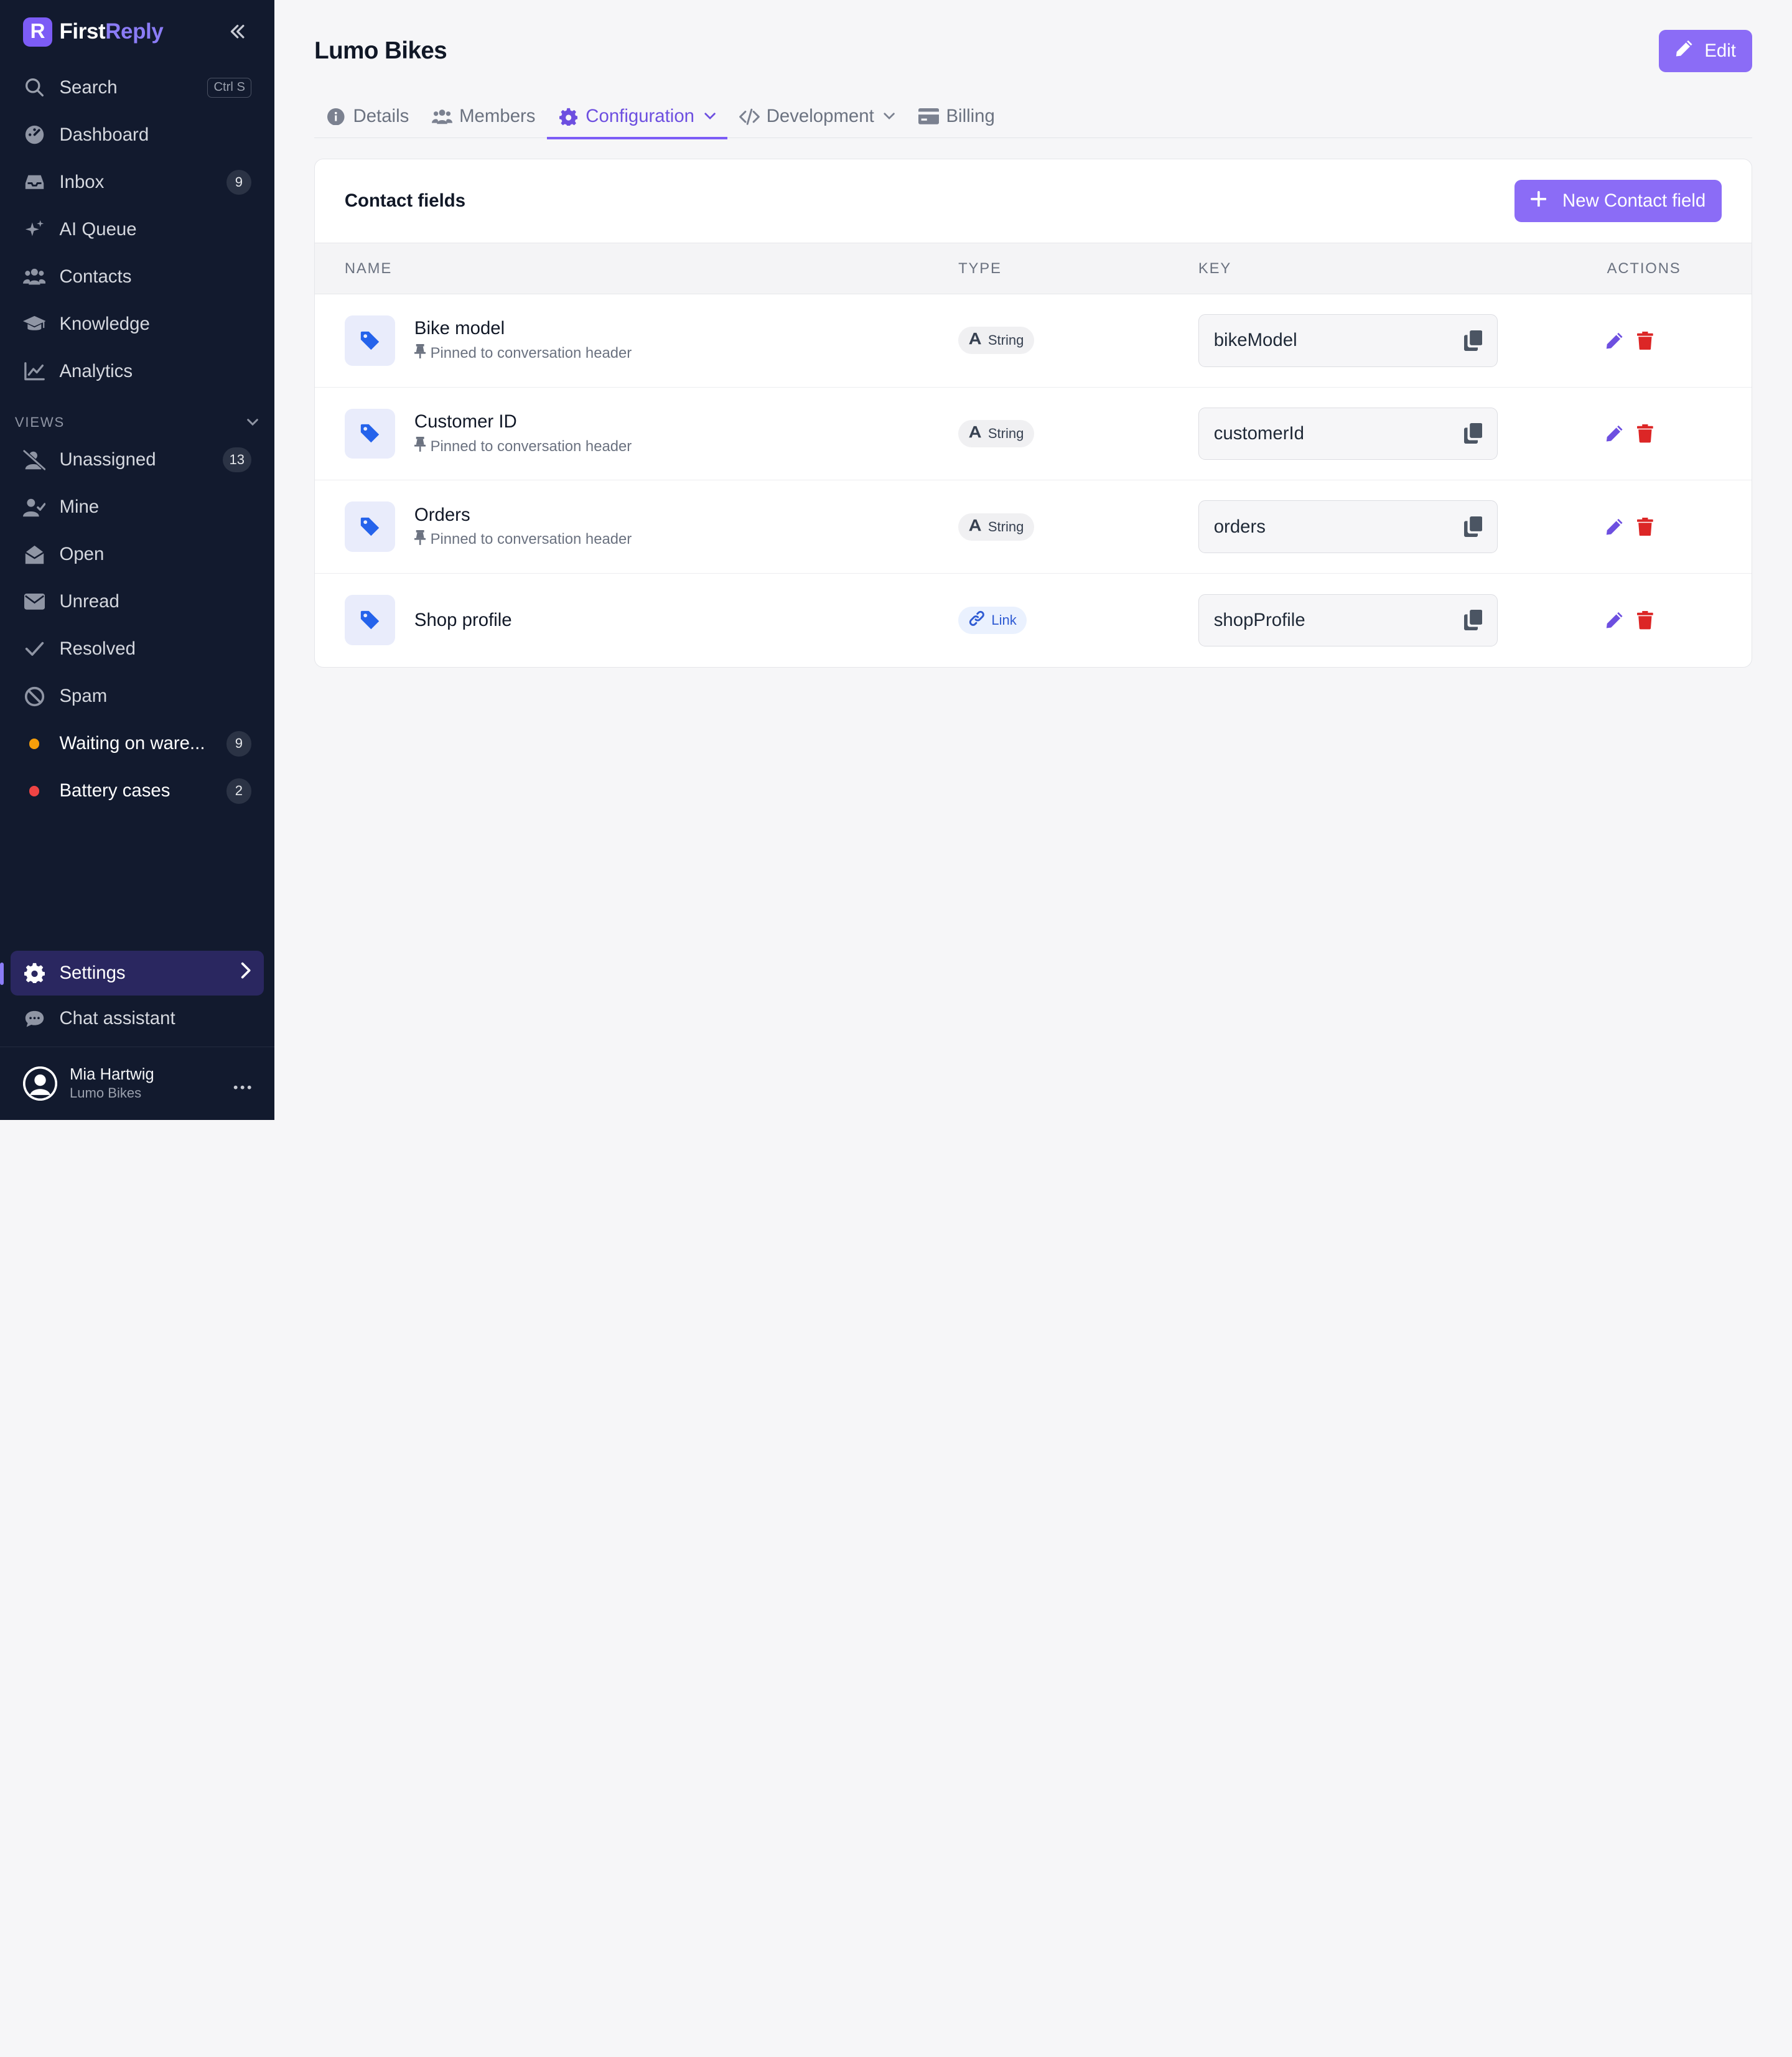 This screenshot has width=1792, height=2057. What do you see at coordinates (35, 371) in the screenshot?
I see `chart-line-icon` at bounding box center [35, 371].